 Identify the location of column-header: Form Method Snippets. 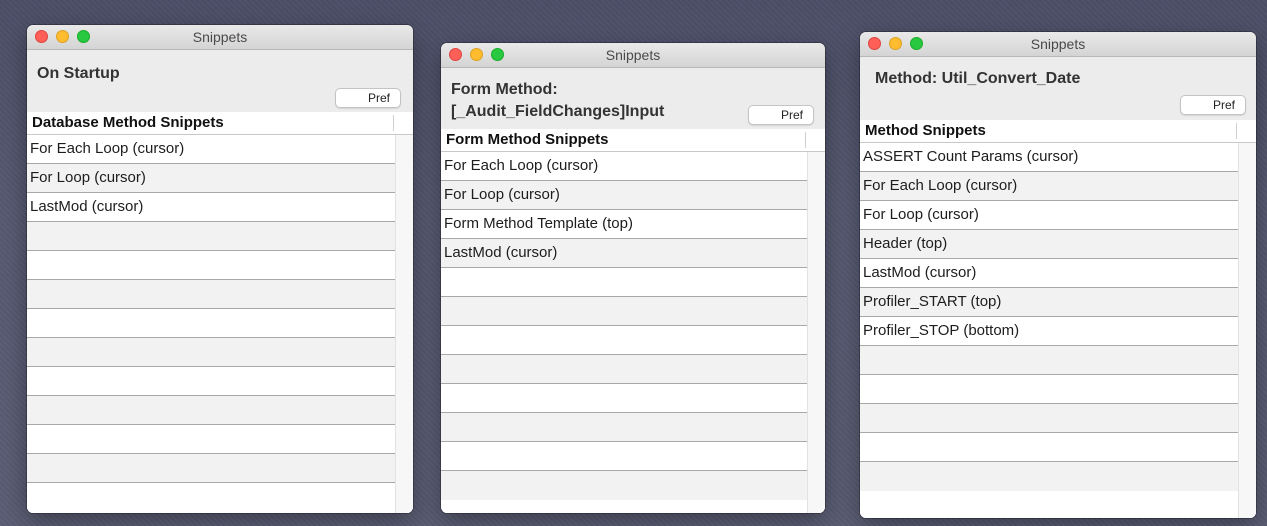
(633, 140).